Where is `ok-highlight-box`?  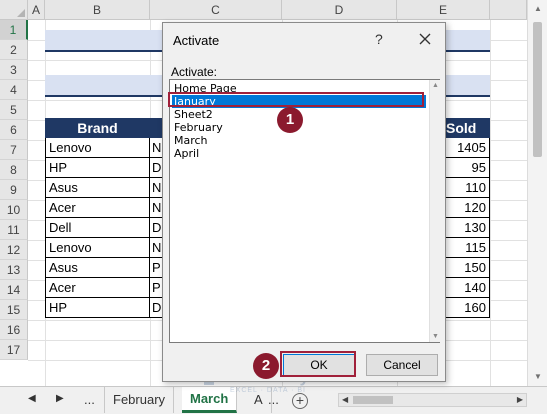
ok-highlight-box is located at coordinates (318, 364).